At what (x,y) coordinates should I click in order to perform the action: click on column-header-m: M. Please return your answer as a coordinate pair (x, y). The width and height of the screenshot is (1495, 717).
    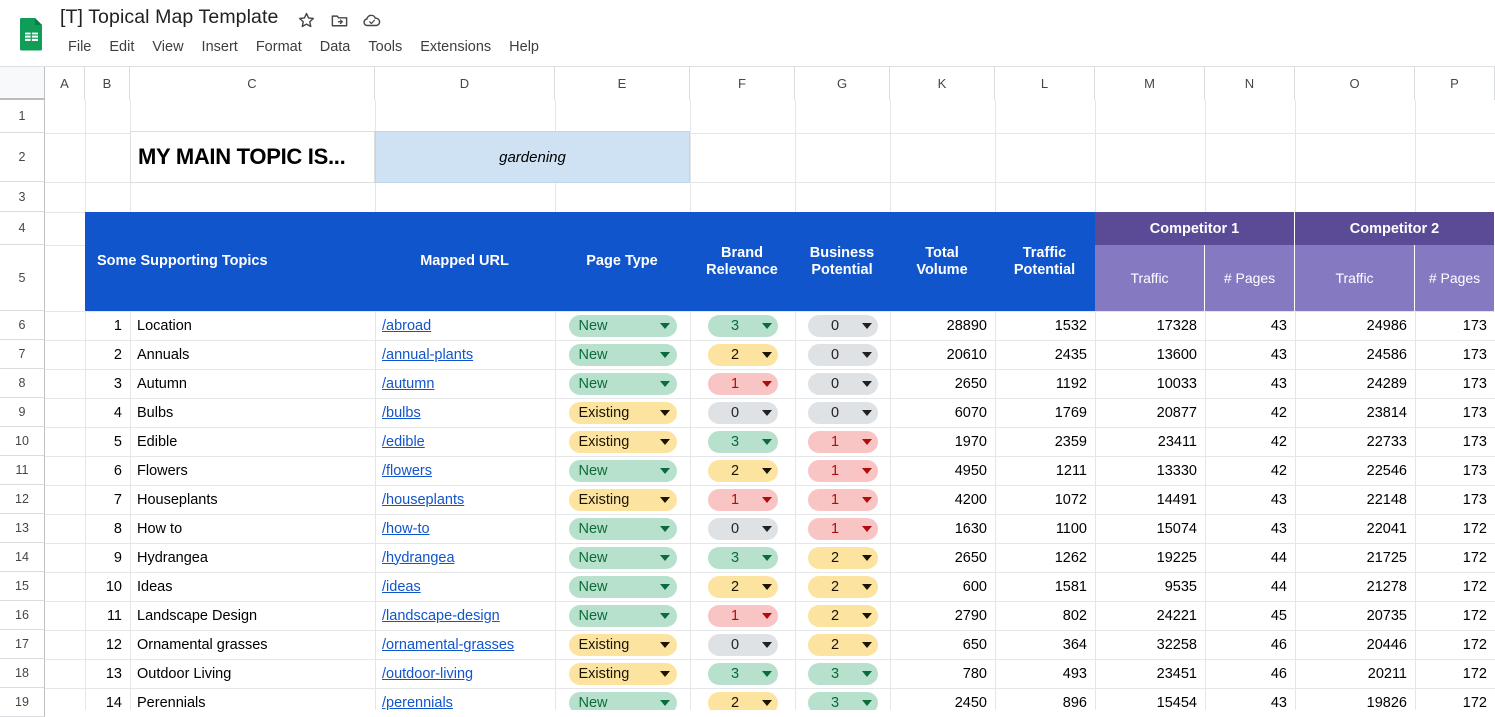
    Looking at the image, I should click on (1150, 83).